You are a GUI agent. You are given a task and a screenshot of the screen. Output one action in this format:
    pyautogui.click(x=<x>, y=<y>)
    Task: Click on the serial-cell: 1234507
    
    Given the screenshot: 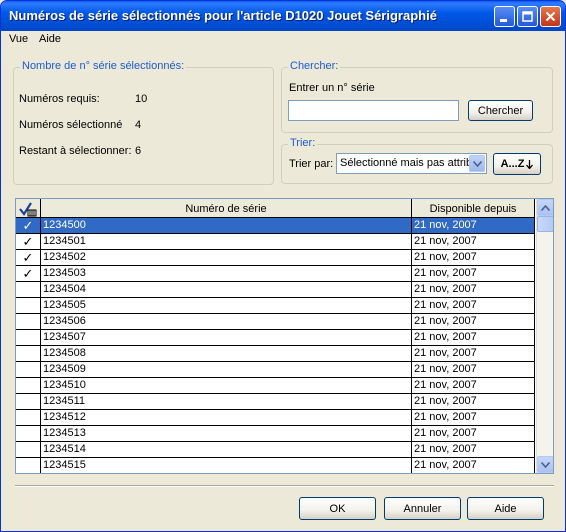 What is the action you would take?
    pyautogui.click(x=226, y=338)
    